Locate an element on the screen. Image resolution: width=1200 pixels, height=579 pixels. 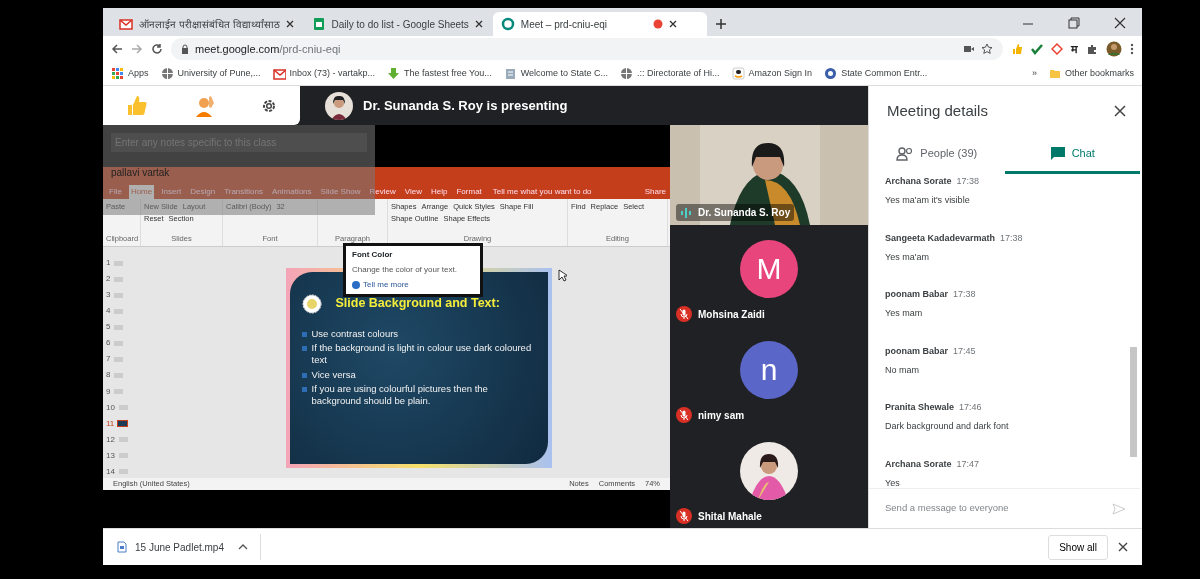
message-text: No mam is located at coordinates (902, 370).